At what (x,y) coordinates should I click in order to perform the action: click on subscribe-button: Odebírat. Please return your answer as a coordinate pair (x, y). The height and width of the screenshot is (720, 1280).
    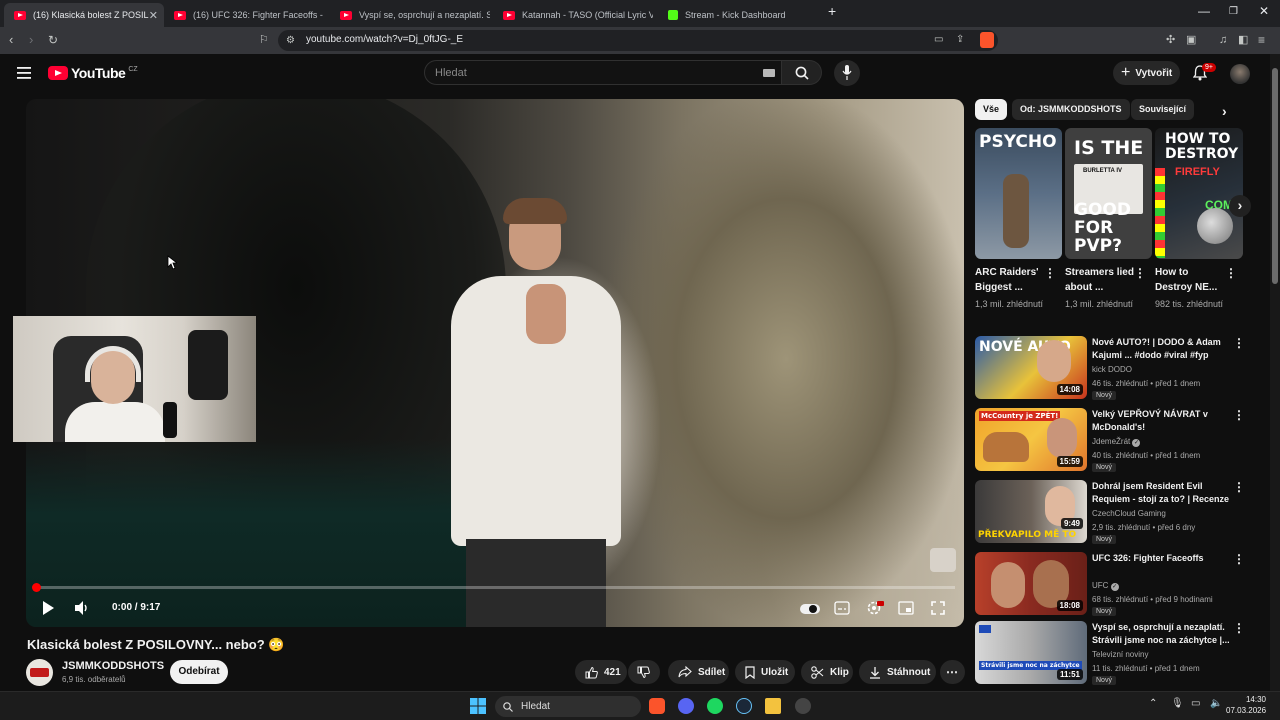
    Looking at the image, I should click on (199, 672).